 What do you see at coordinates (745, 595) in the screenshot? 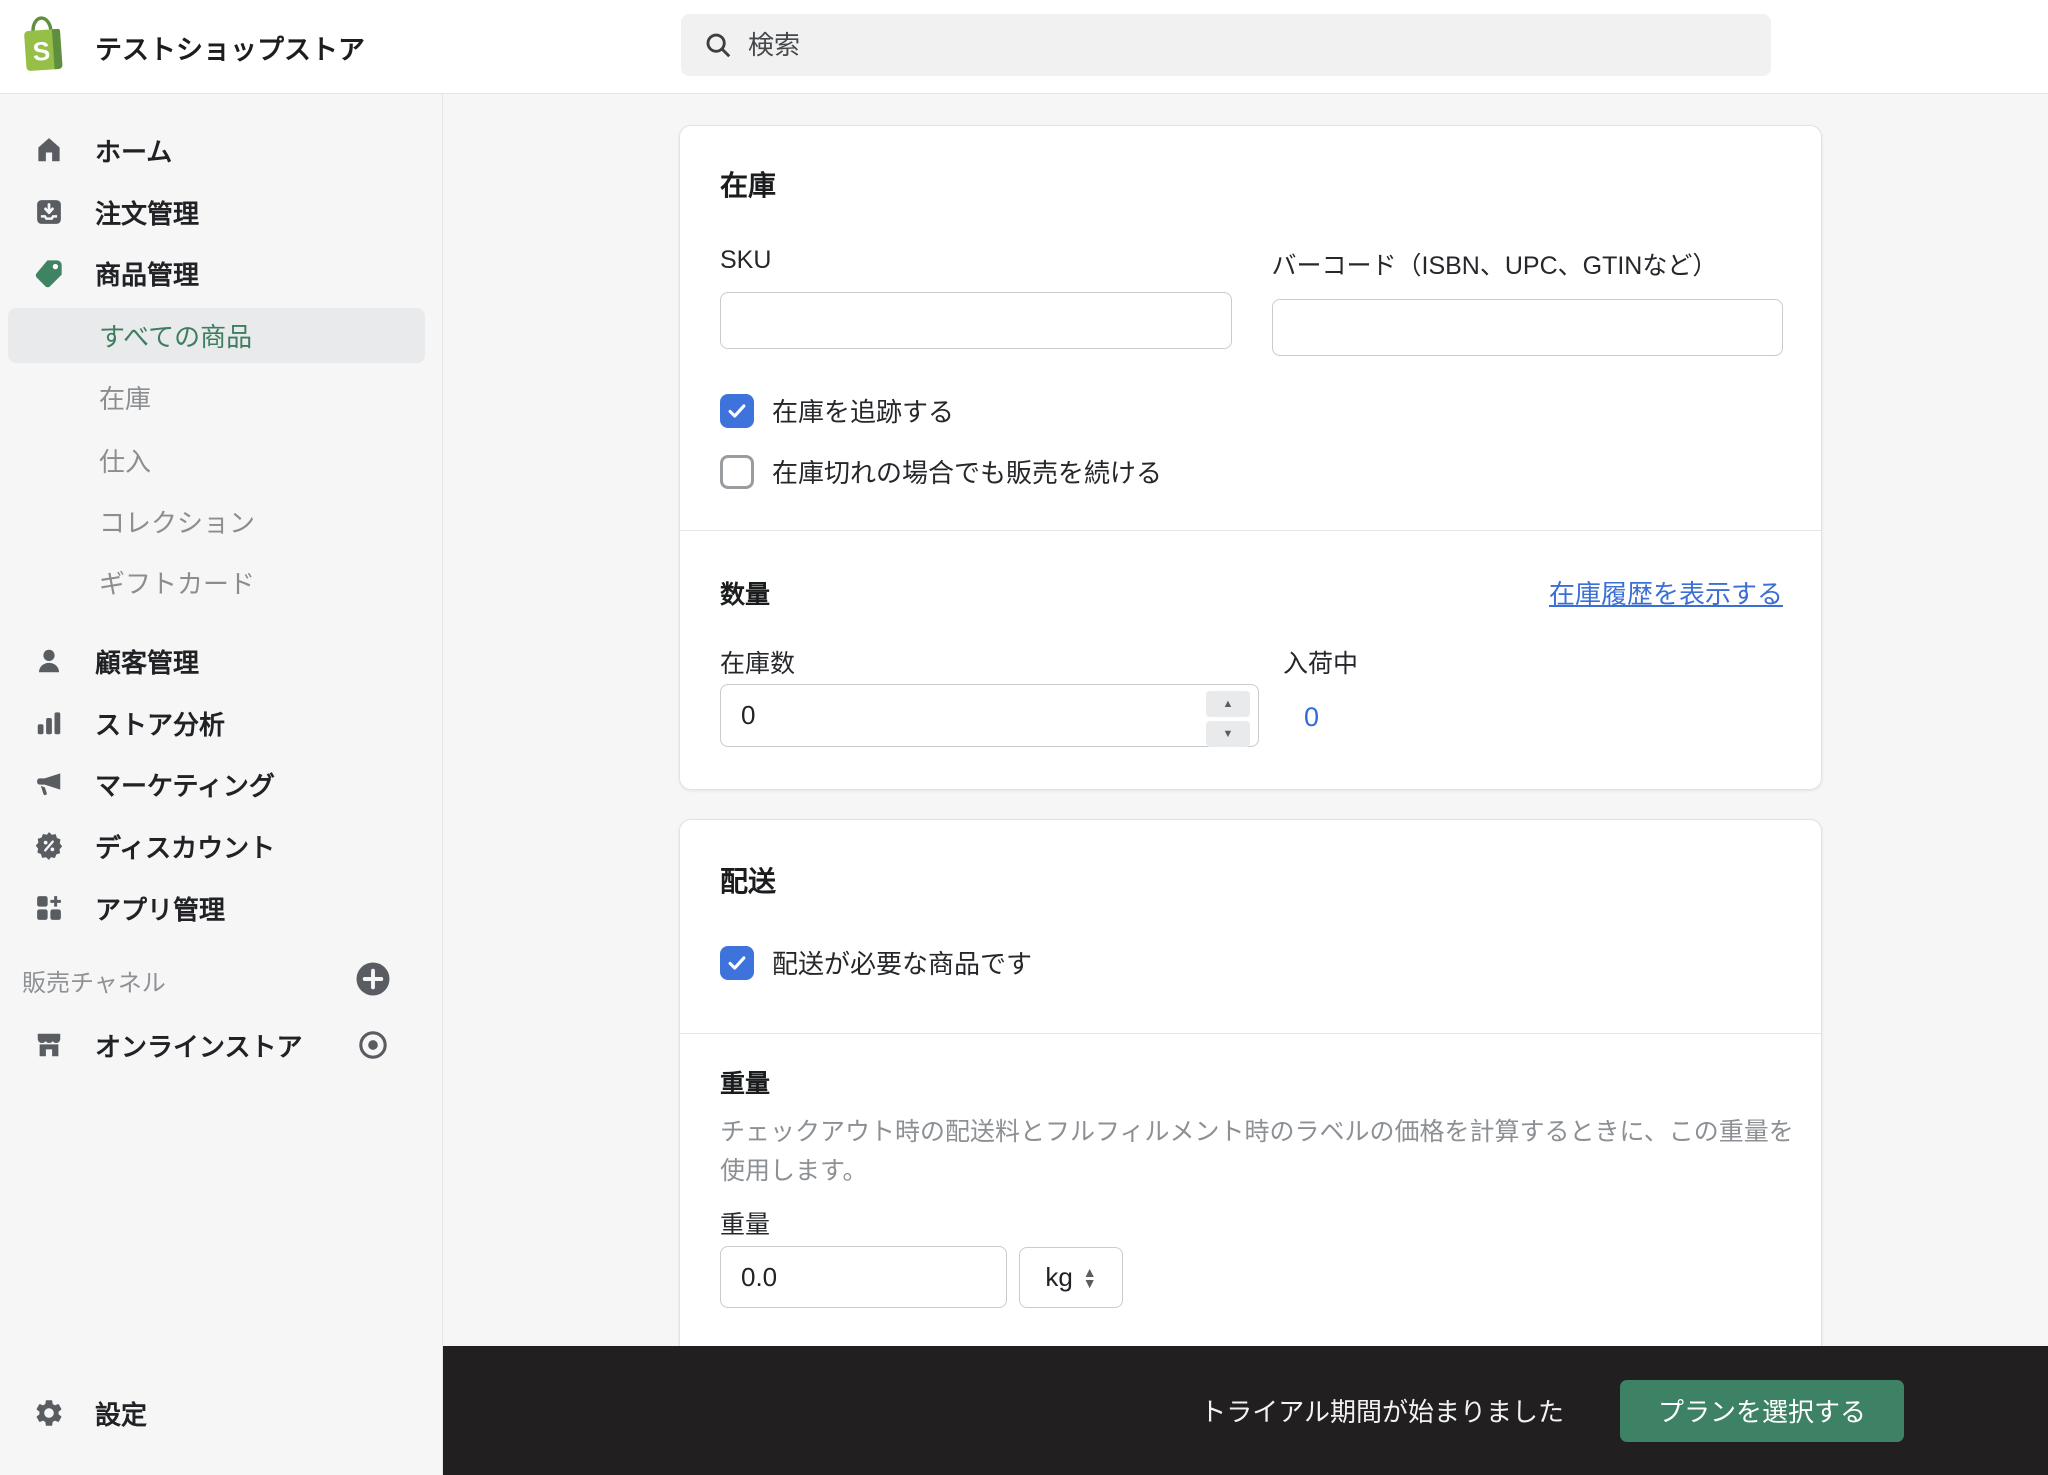
I see `quantity-section-title: 数量` at bounding box center [745, 595].